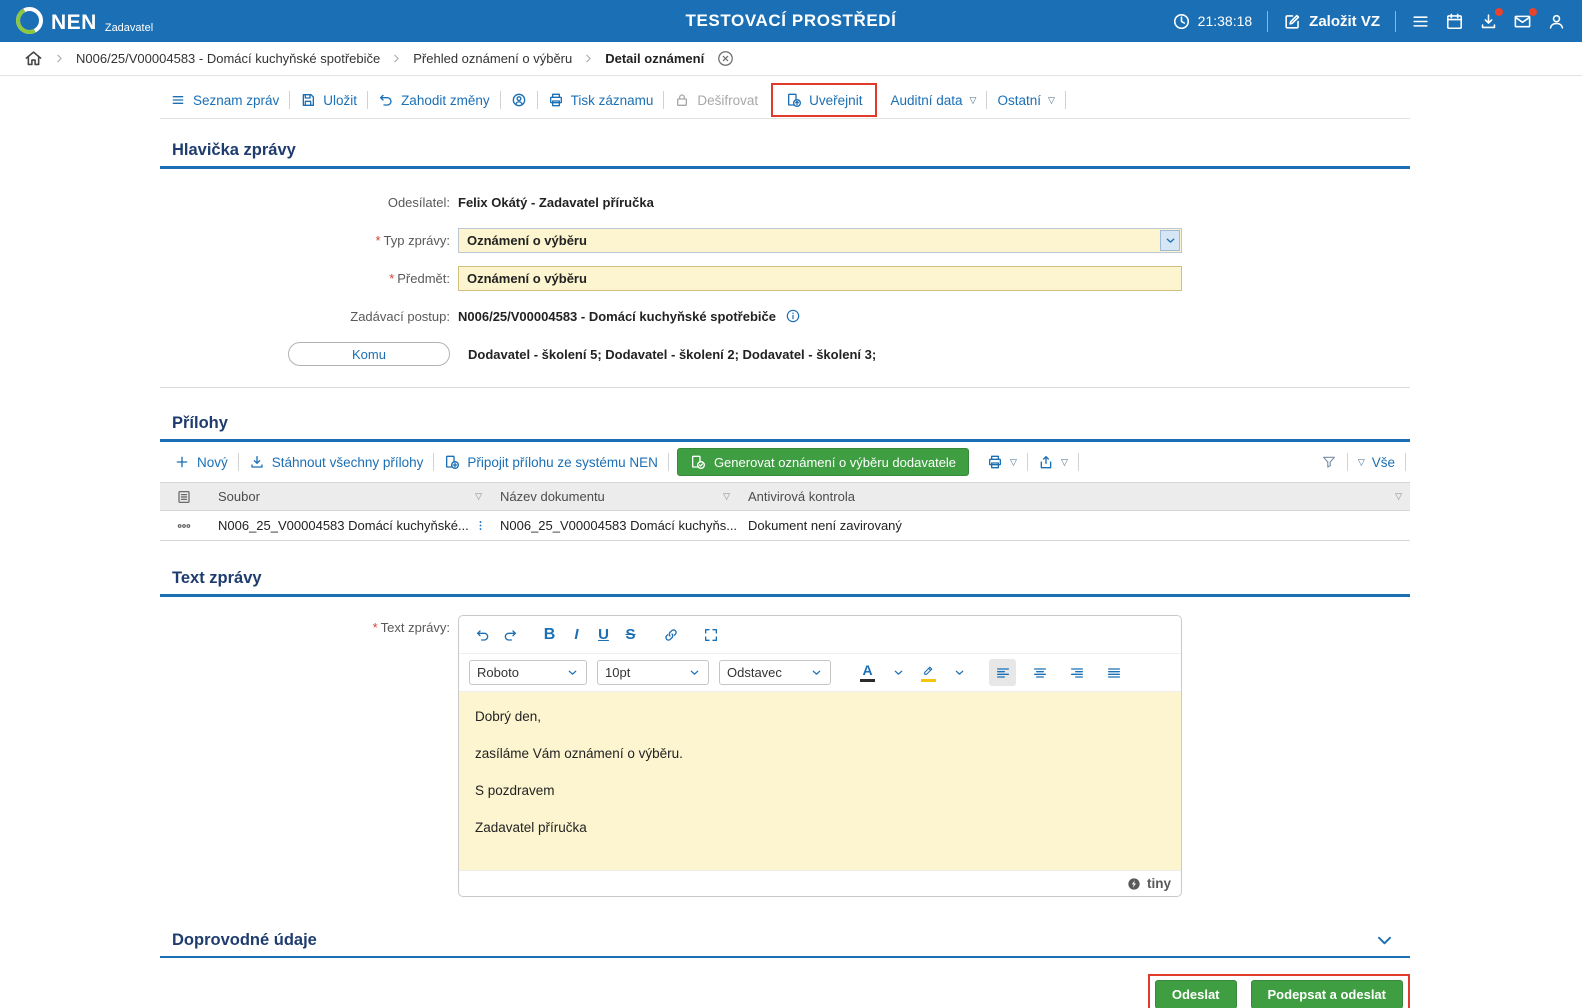 This screenshot has height=1008, width=1582. I want to click on top-actions: 21:38:18 Založit VZ, so click(1369, 19).